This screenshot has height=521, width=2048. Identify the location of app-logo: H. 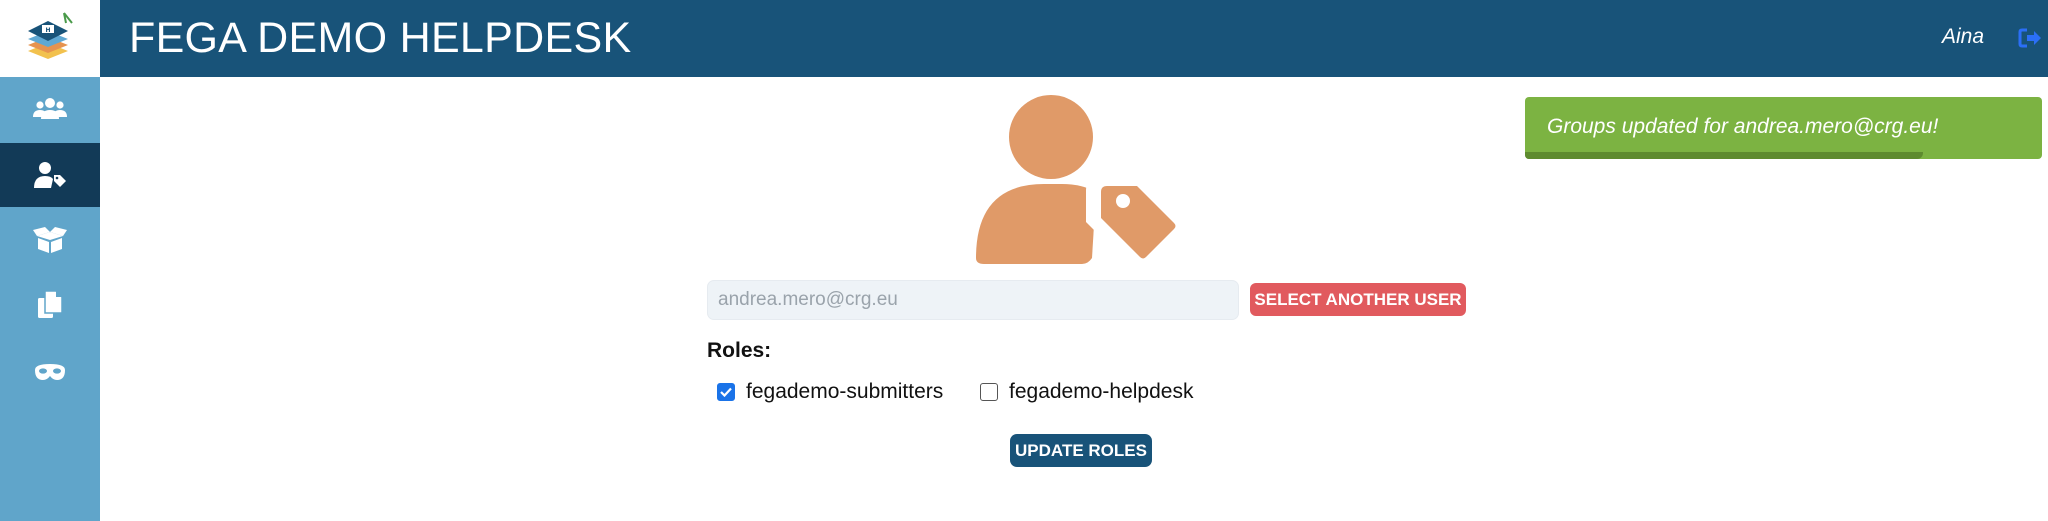
(50, 38).